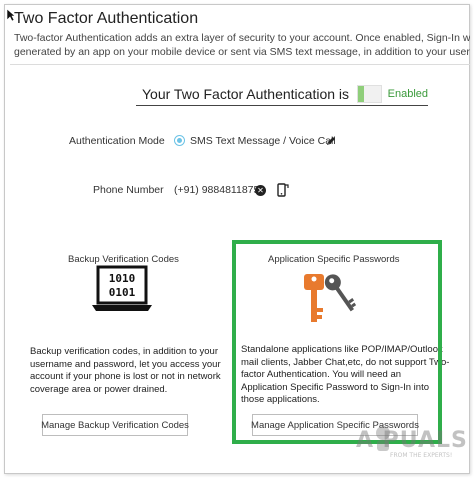 Image resolution: width=474 pixels, height=478 pixels. Describe the element at coordinates (246, 93) in the screenshot. I see `tfa-status-text: Your Two Factor Authentication is` at that location.